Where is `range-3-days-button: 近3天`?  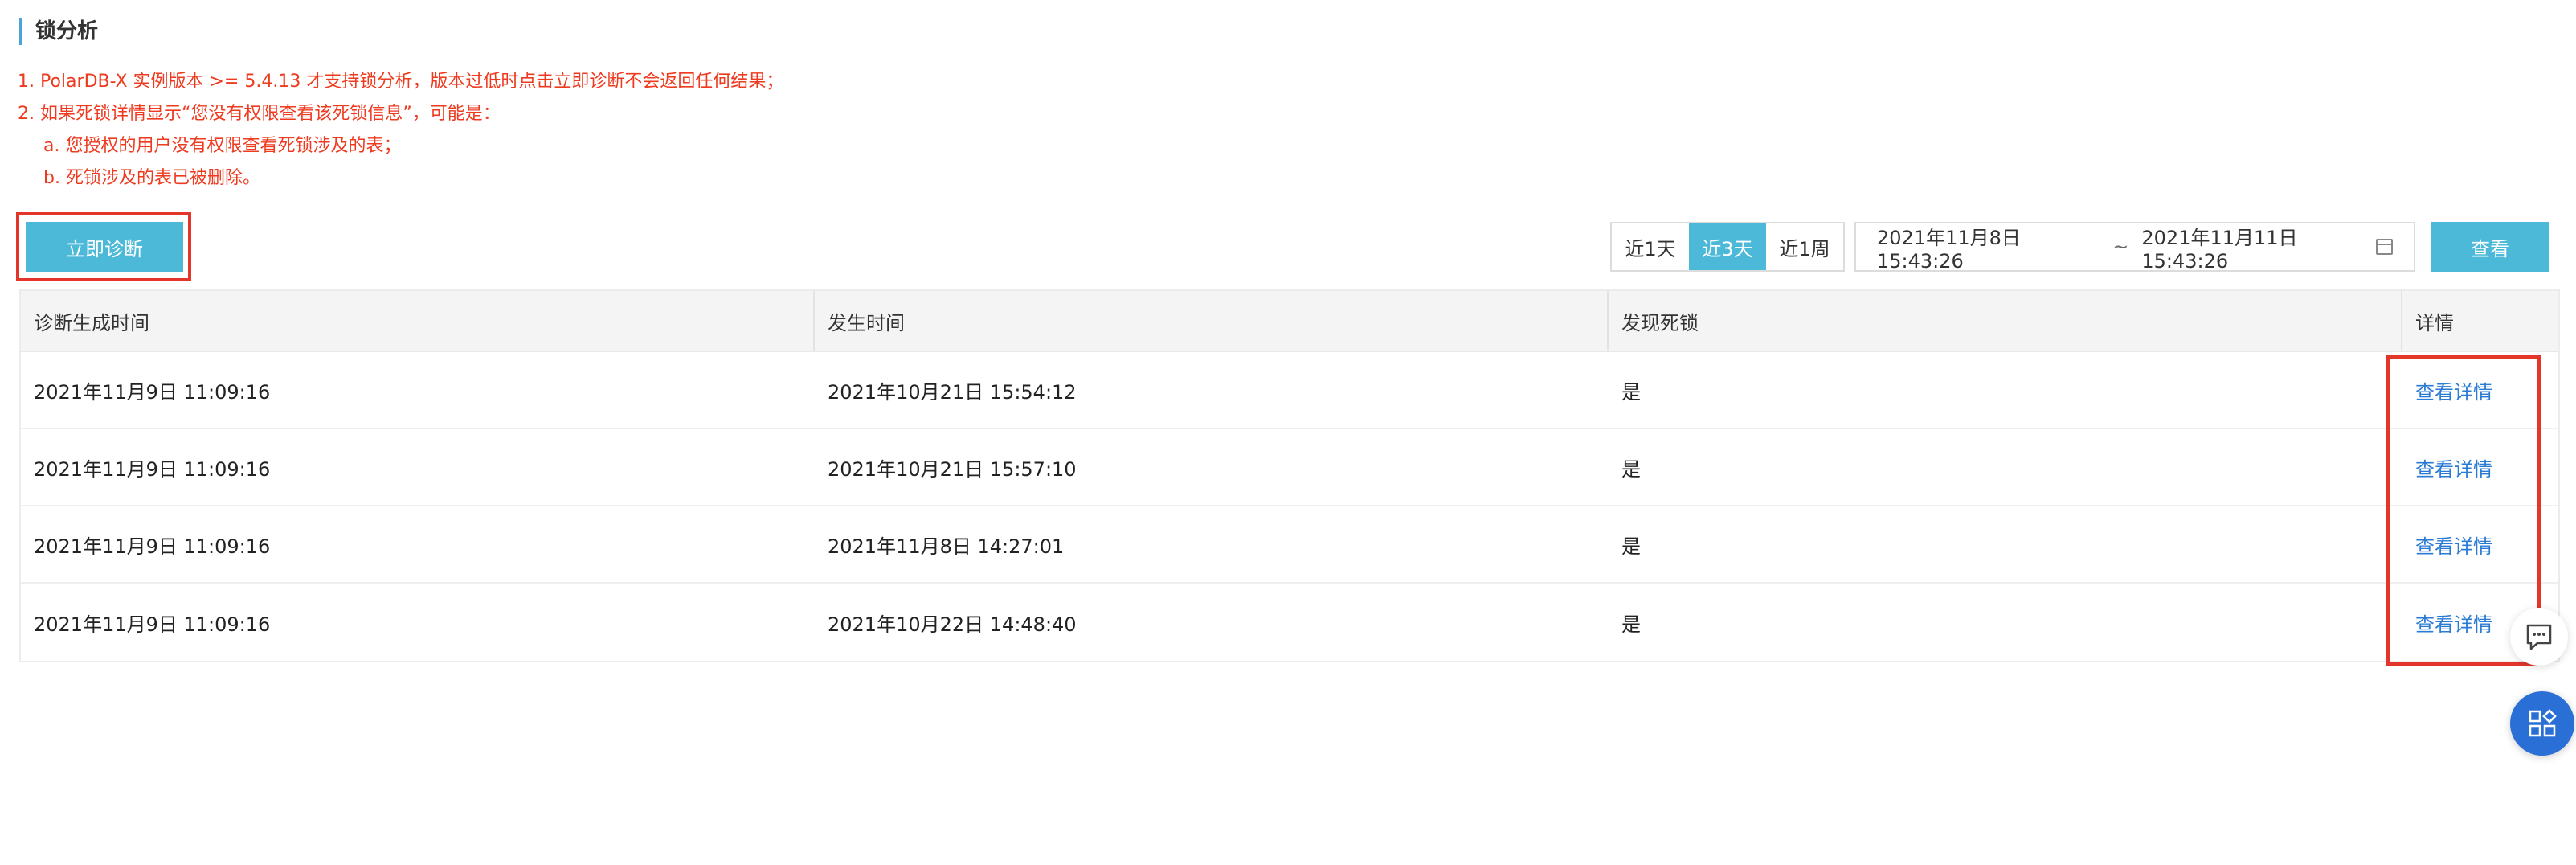 range-3-days-button: 近3天 is located at coordinates (1728, 246).